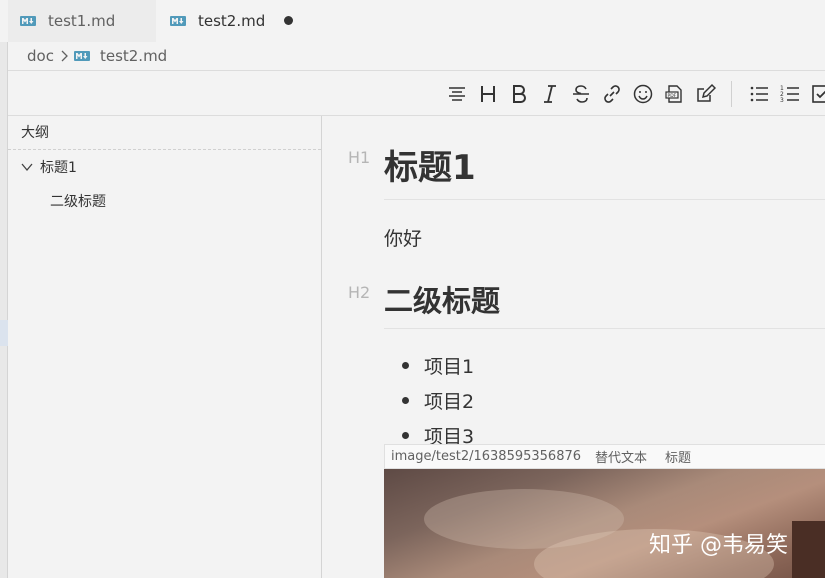 The image size is (825, 578). Describe the element at coordinates (164, 201) in the screenshot. I see `outline-item-heading2: 二级标题` at that location.